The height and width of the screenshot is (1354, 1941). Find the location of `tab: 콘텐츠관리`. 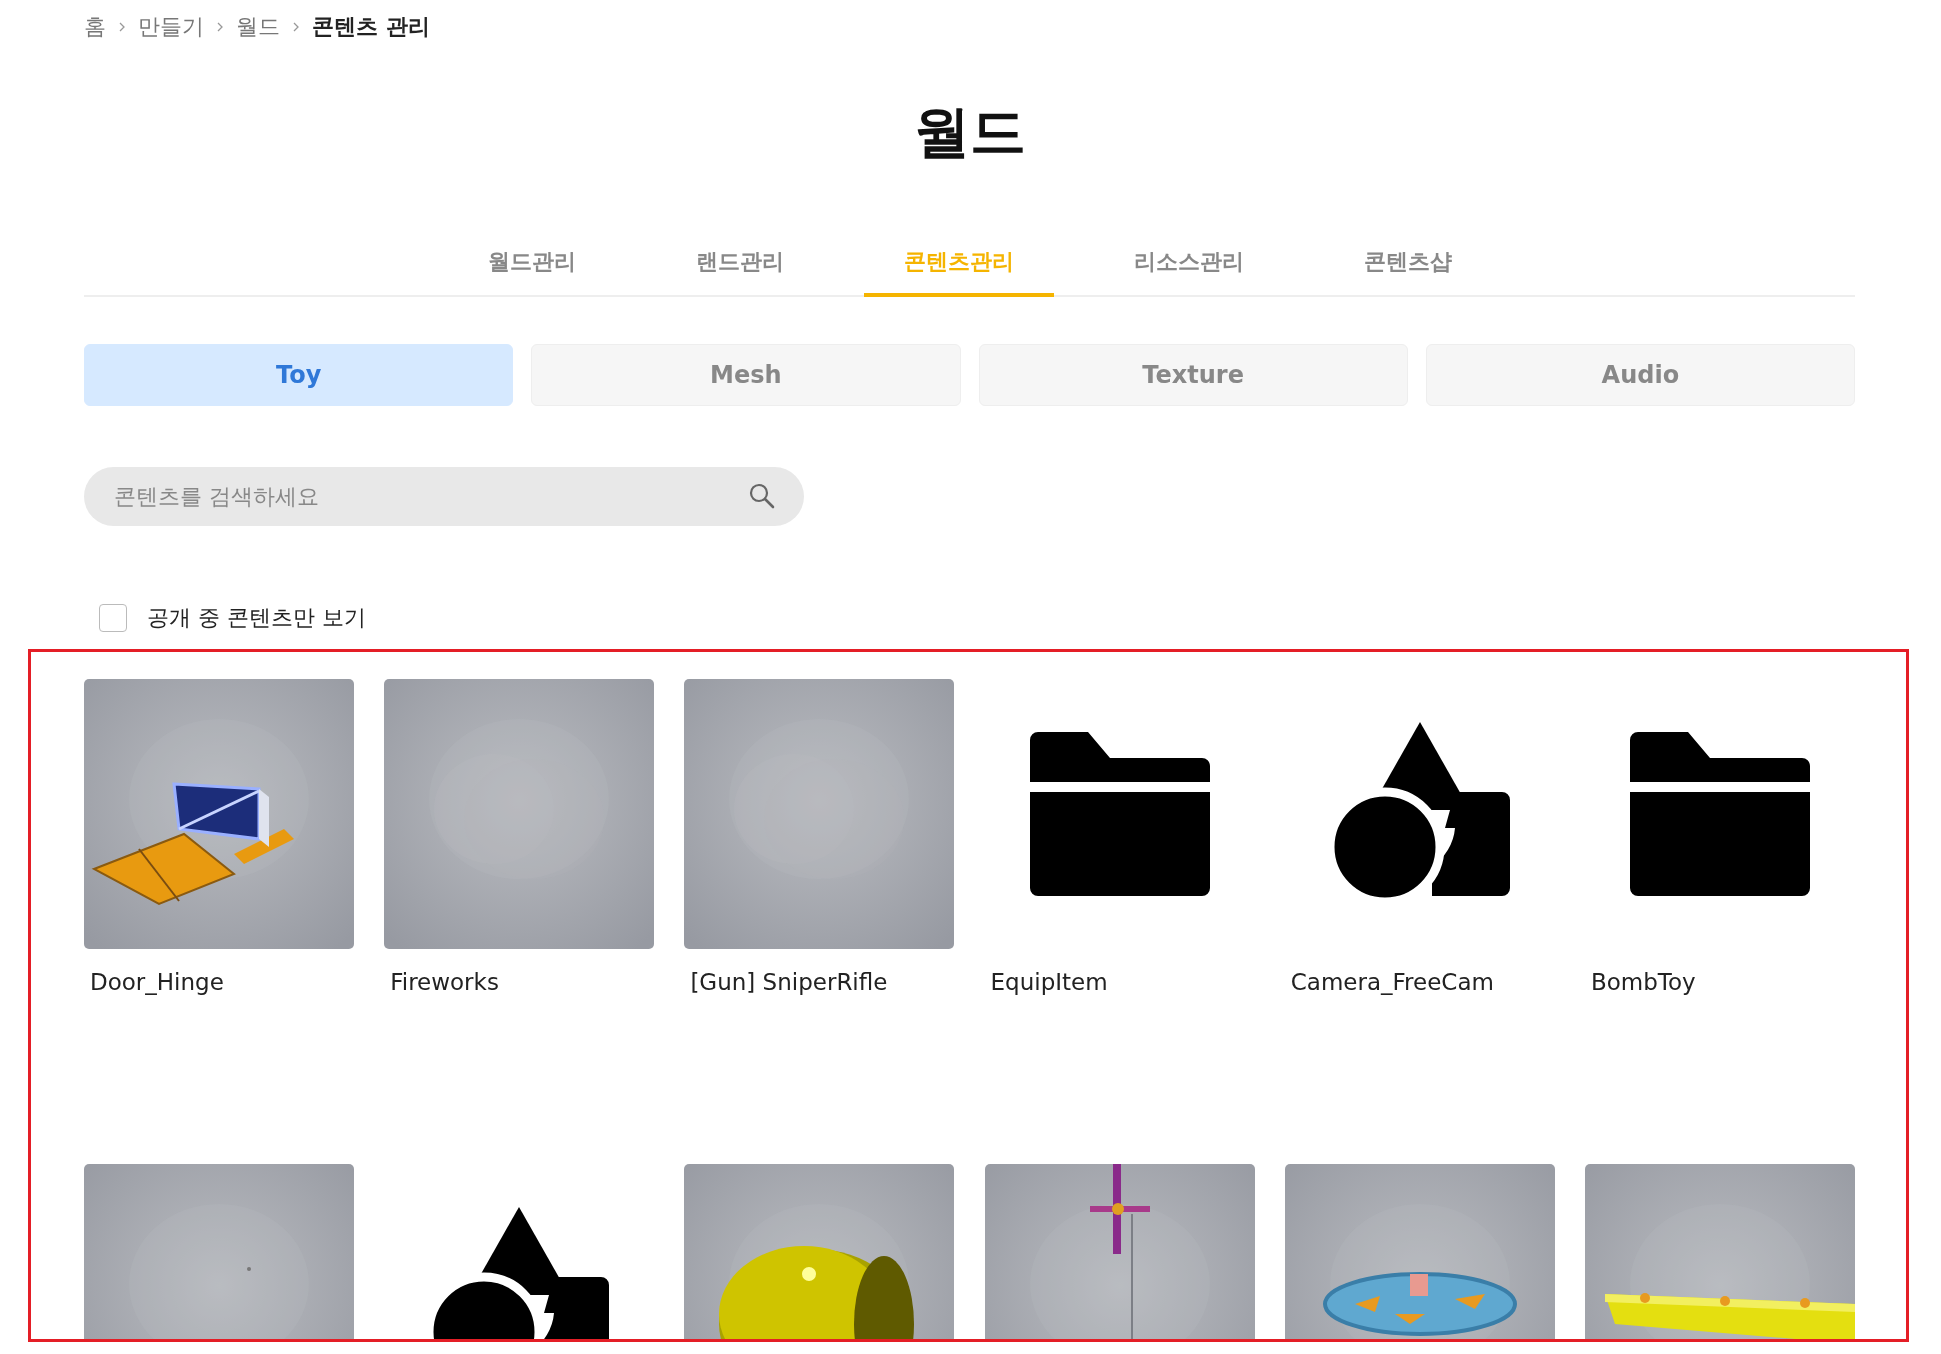

tab: 콘텐츠관리 is located at coordinates (958, 265).